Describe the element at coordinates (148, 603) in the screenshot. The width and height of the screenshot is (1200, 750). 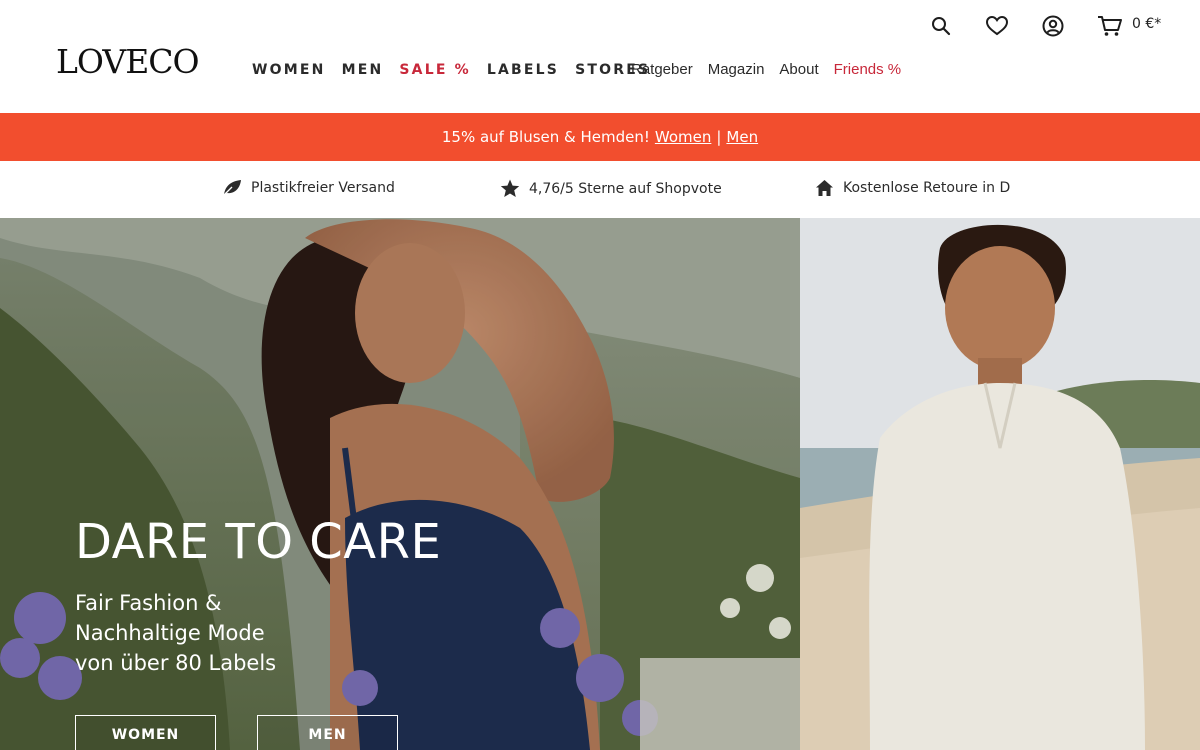
I see `hero-subtitle-line: Fair Fashion &` at that location.